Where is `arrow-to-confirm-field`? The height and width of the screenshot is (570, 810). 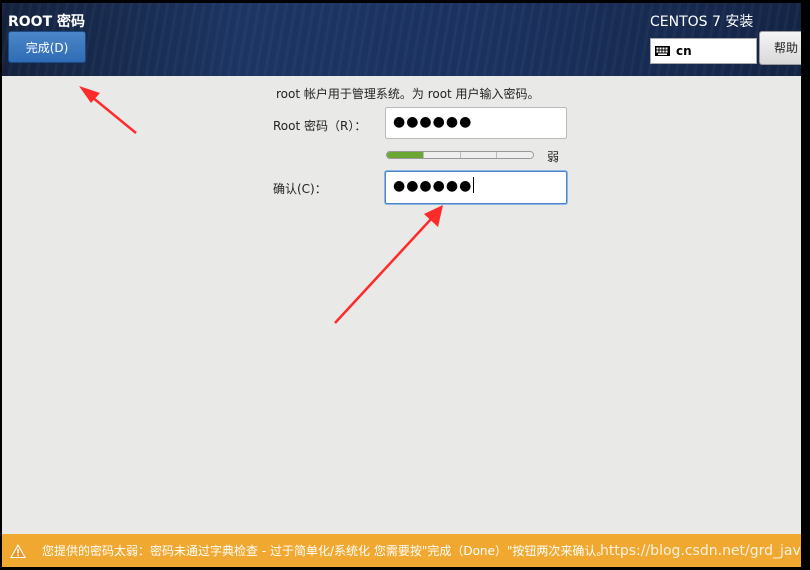
arrow-to-confirm-field is located at coordinates (388, 264).